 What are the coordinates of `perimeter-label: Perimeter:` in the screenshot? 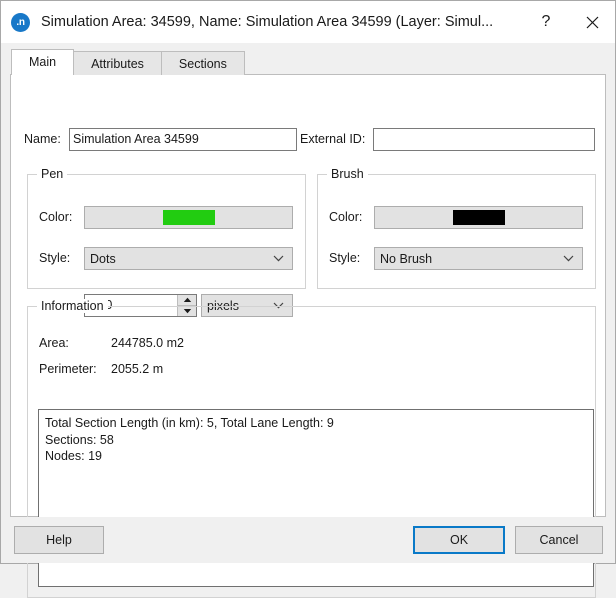 It's located at (68, 369).